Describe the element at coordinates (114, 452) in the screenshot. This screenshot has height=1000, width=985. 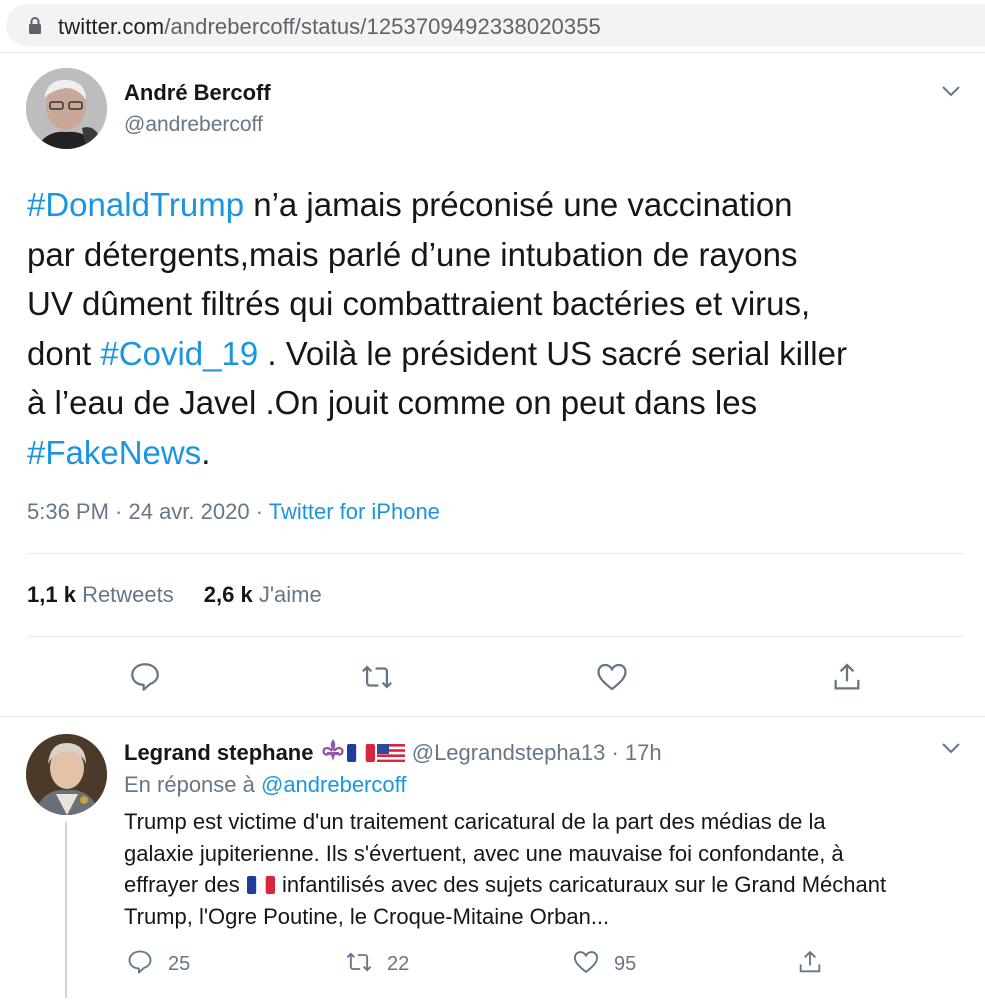
I see `hashtag-link: #FakeNews` at that location.